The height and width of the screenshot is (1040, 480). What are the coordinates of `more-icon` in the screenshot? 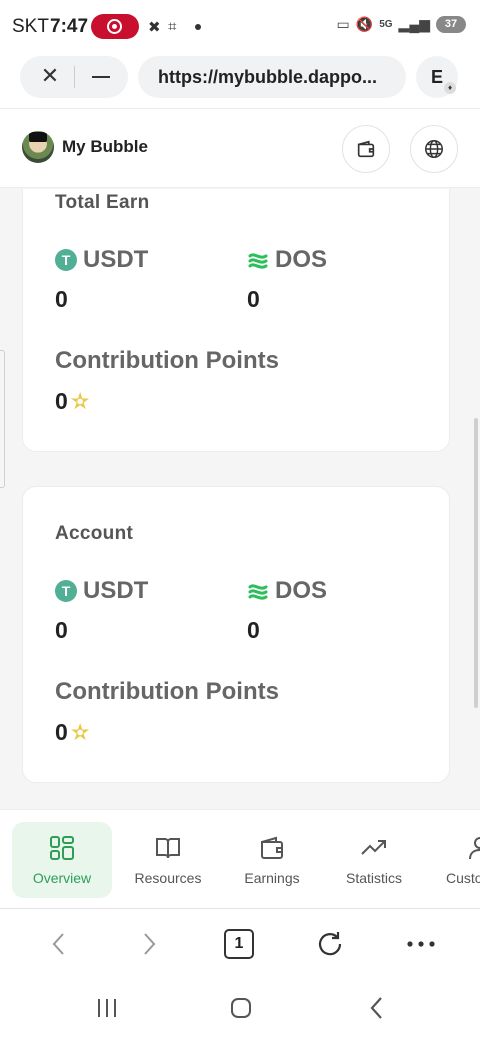 It's located at (421, 944).